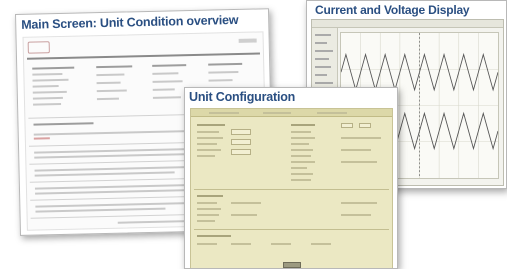 The image size is (507, 269). I want to click on footer-line, so click(152, 222).